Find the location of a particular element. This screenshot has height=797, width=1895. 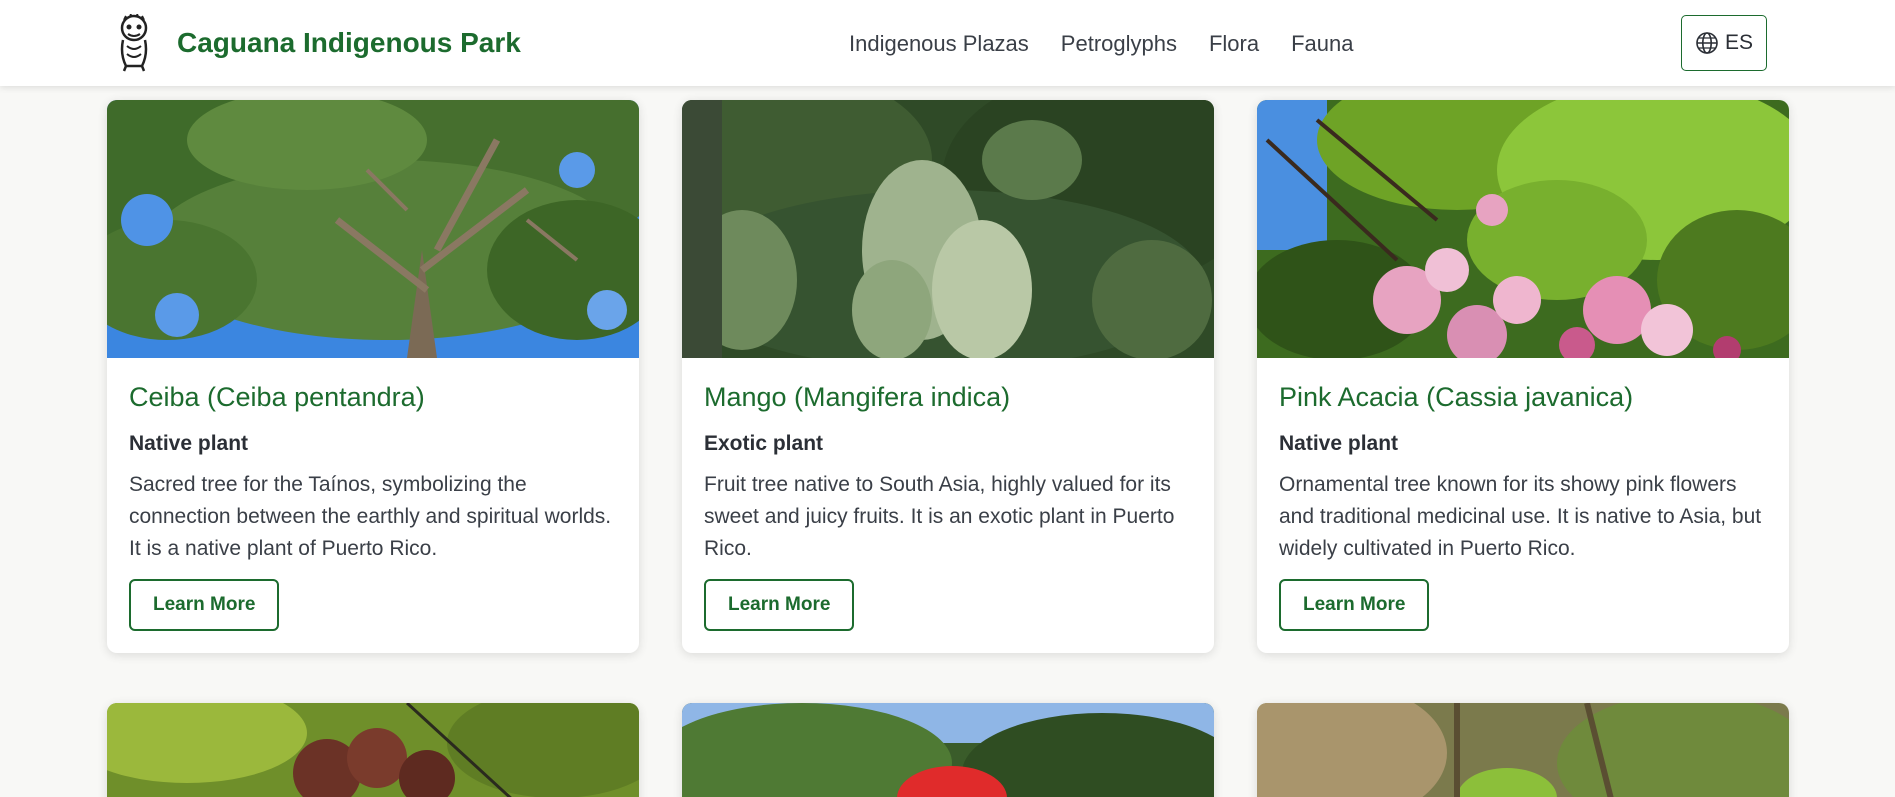

mango-tree-image is located at coordinates (948, 229).